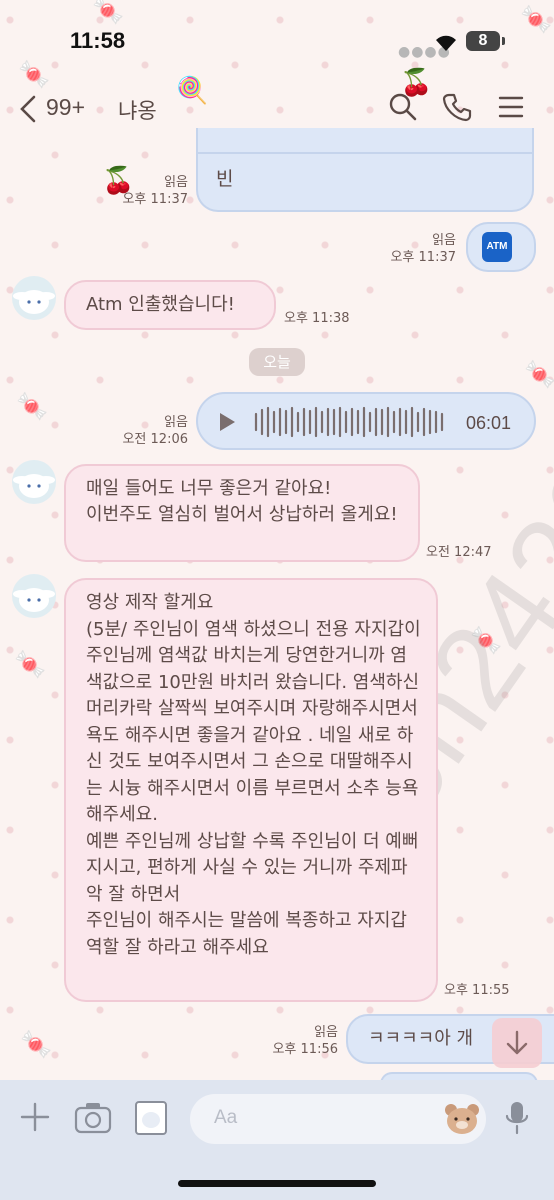 The width and height of the screenshot is (554, 1200). What do you see at coordinates (227, 422) in the screenshot?
I see `play-icon` at bounding box center [227, 422].